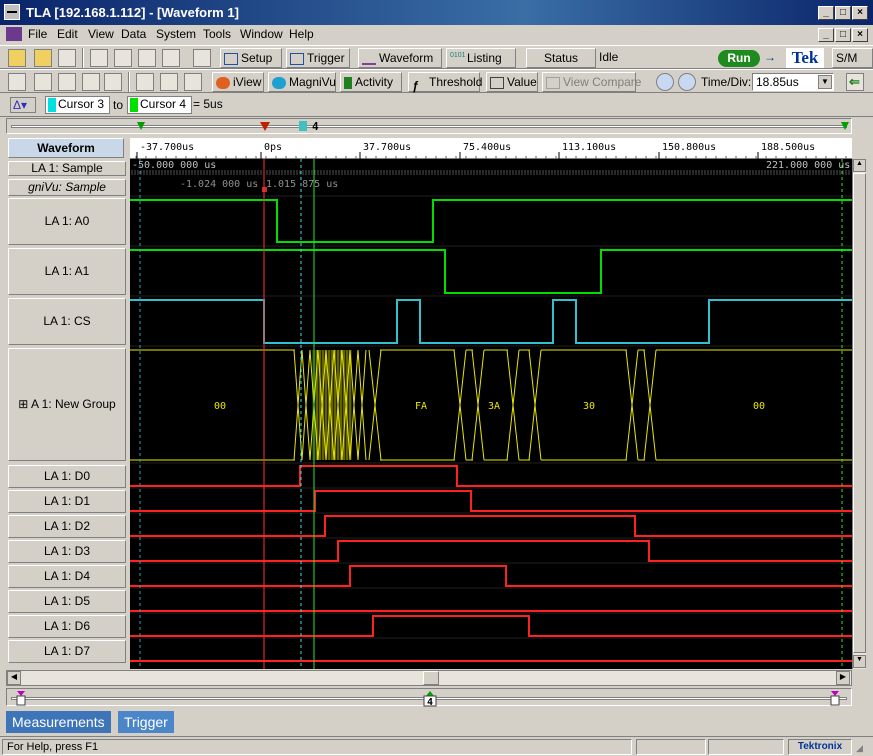 This screenshot has height=756, width=873. I want to click on scroll-right-icon: ▶, so click(843, 678).